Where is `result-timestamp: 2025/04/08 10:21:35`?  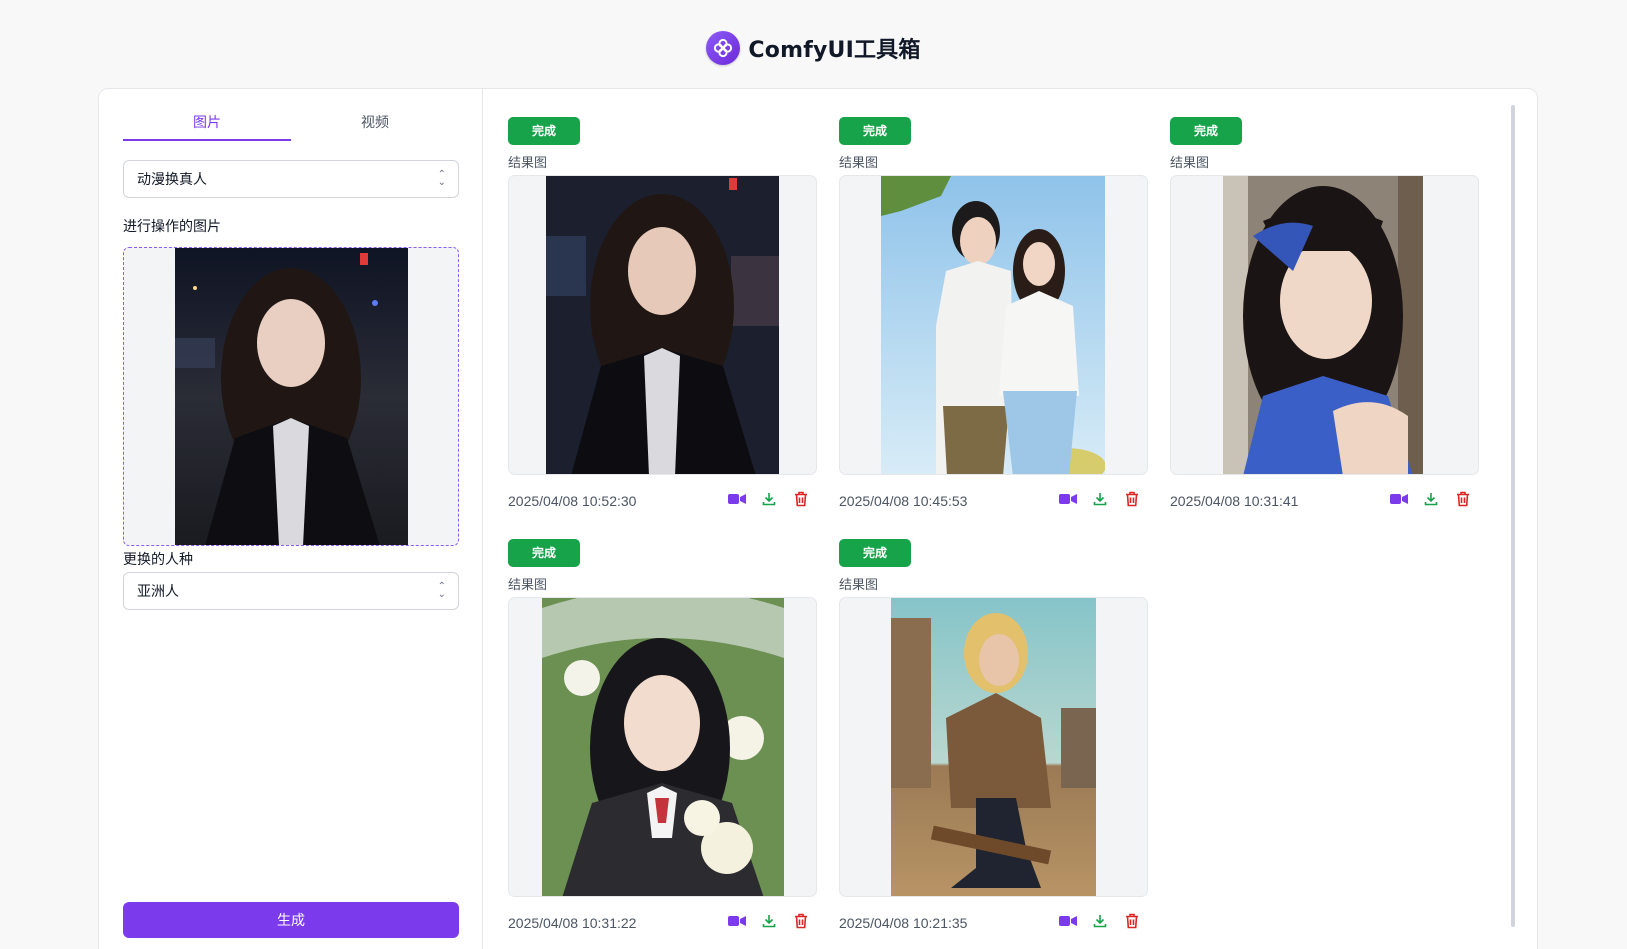 result-timestamp: 2025/04/08 10:21:35 is located at coordinates (903, 923).